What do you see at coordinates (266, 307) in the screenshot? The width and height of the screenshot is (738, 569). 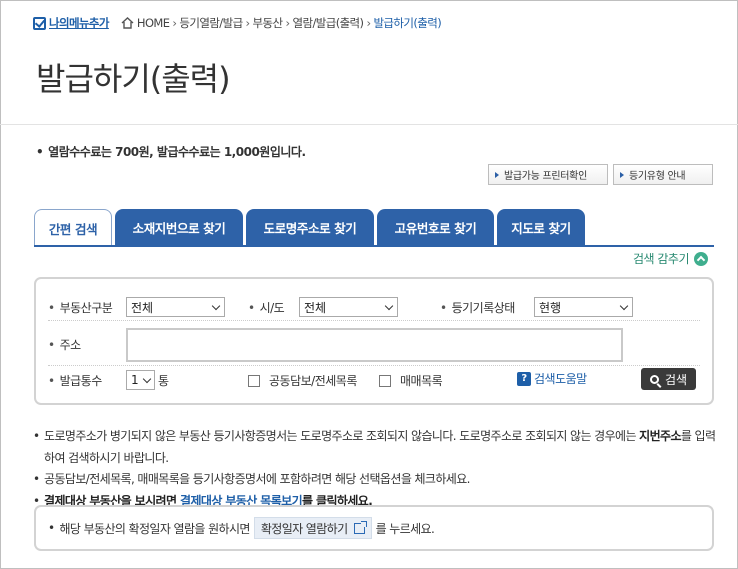 I see `province-label: 시/도` at bounding box center [266, 307].